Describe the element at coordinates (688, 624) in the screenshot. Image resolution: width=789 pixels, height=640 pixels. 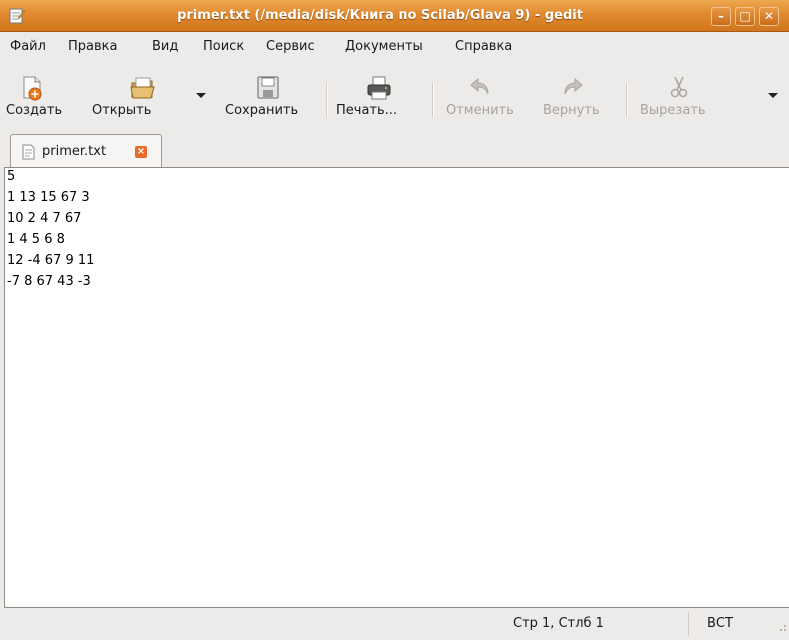
I see `status-separator` at that location.